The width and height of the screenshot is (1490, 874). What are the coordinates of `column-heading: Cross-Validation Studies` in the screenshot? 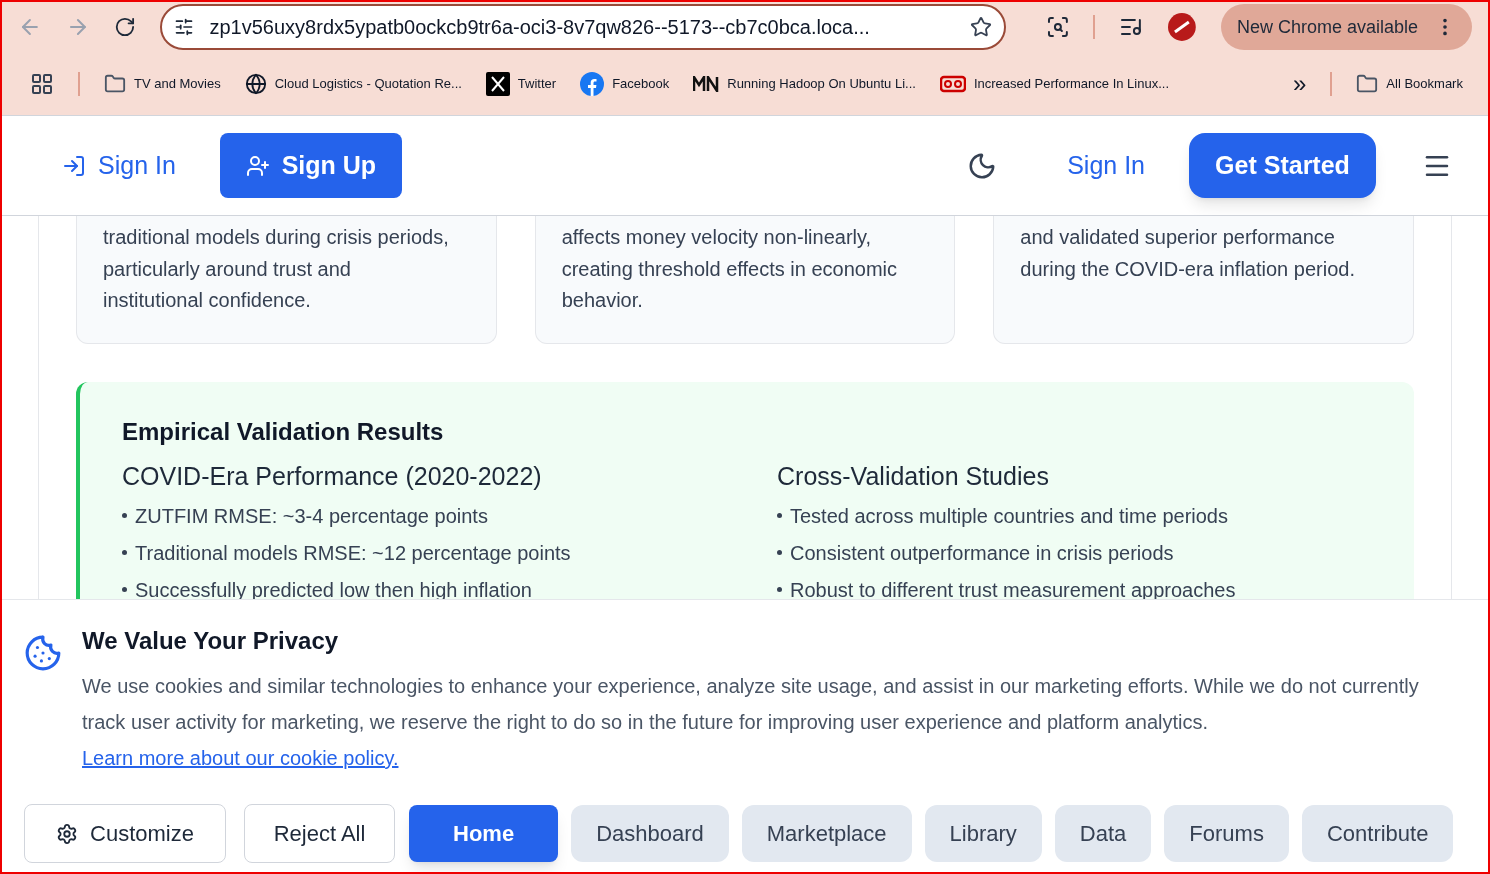 It's located at (913, 476).